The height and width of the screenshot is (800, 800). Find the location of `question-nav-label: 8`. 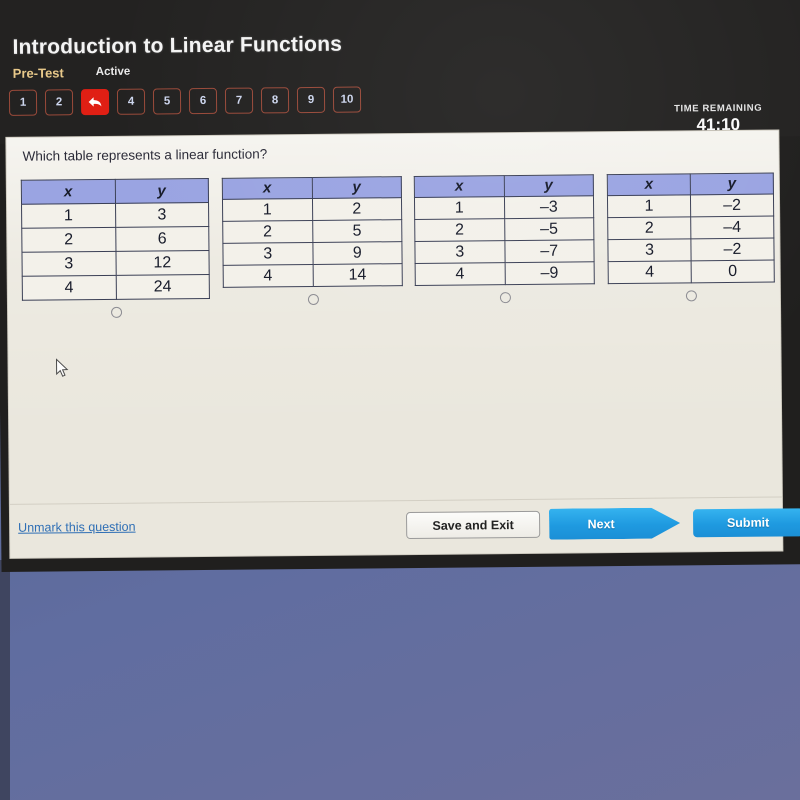

question-nav-label: 8 is located at coordinates (275, 100).